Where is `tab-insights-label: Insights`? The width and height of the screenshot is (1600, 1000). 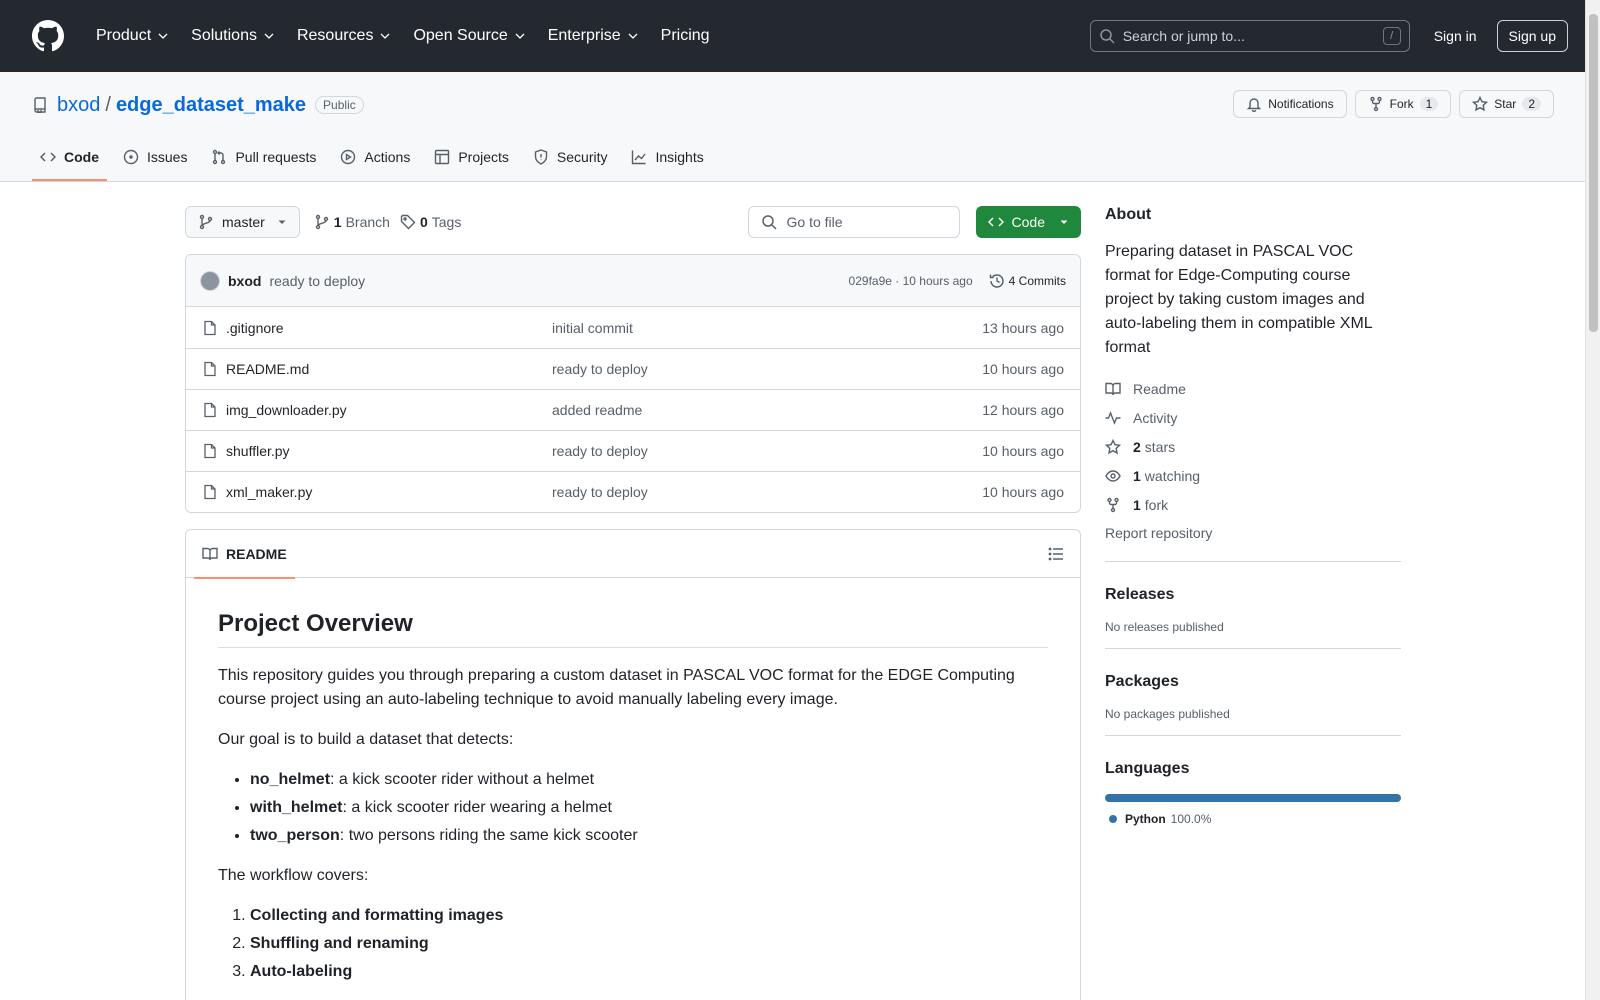 tab-insights-label: Insights is located at coordinates (679, 157).